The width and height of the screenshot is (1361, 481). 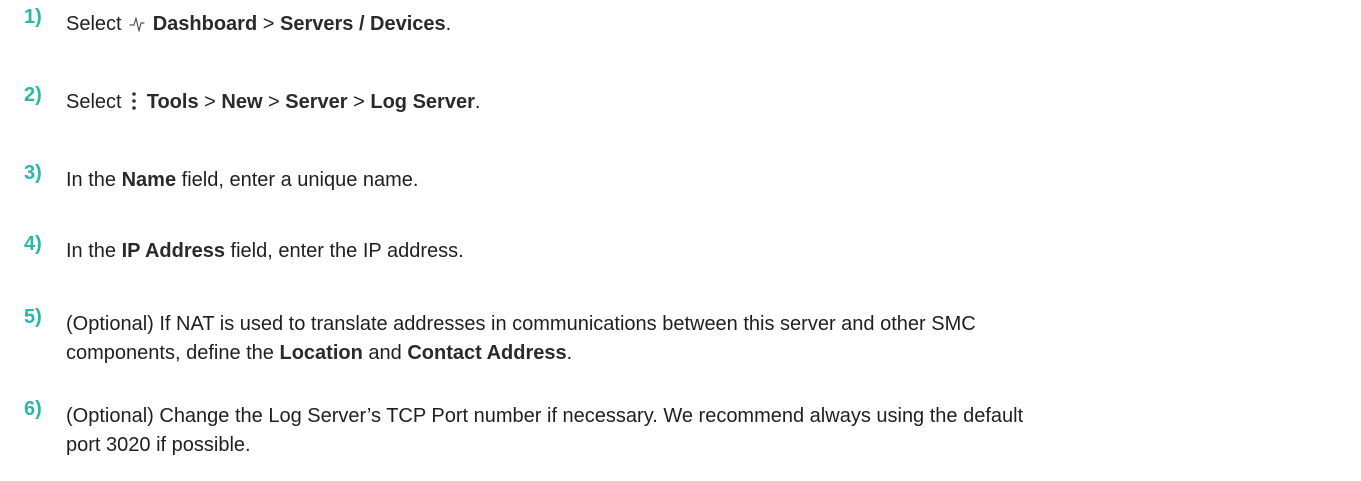 I want to click on ui-term: Tools, so click(x=172, y=102).